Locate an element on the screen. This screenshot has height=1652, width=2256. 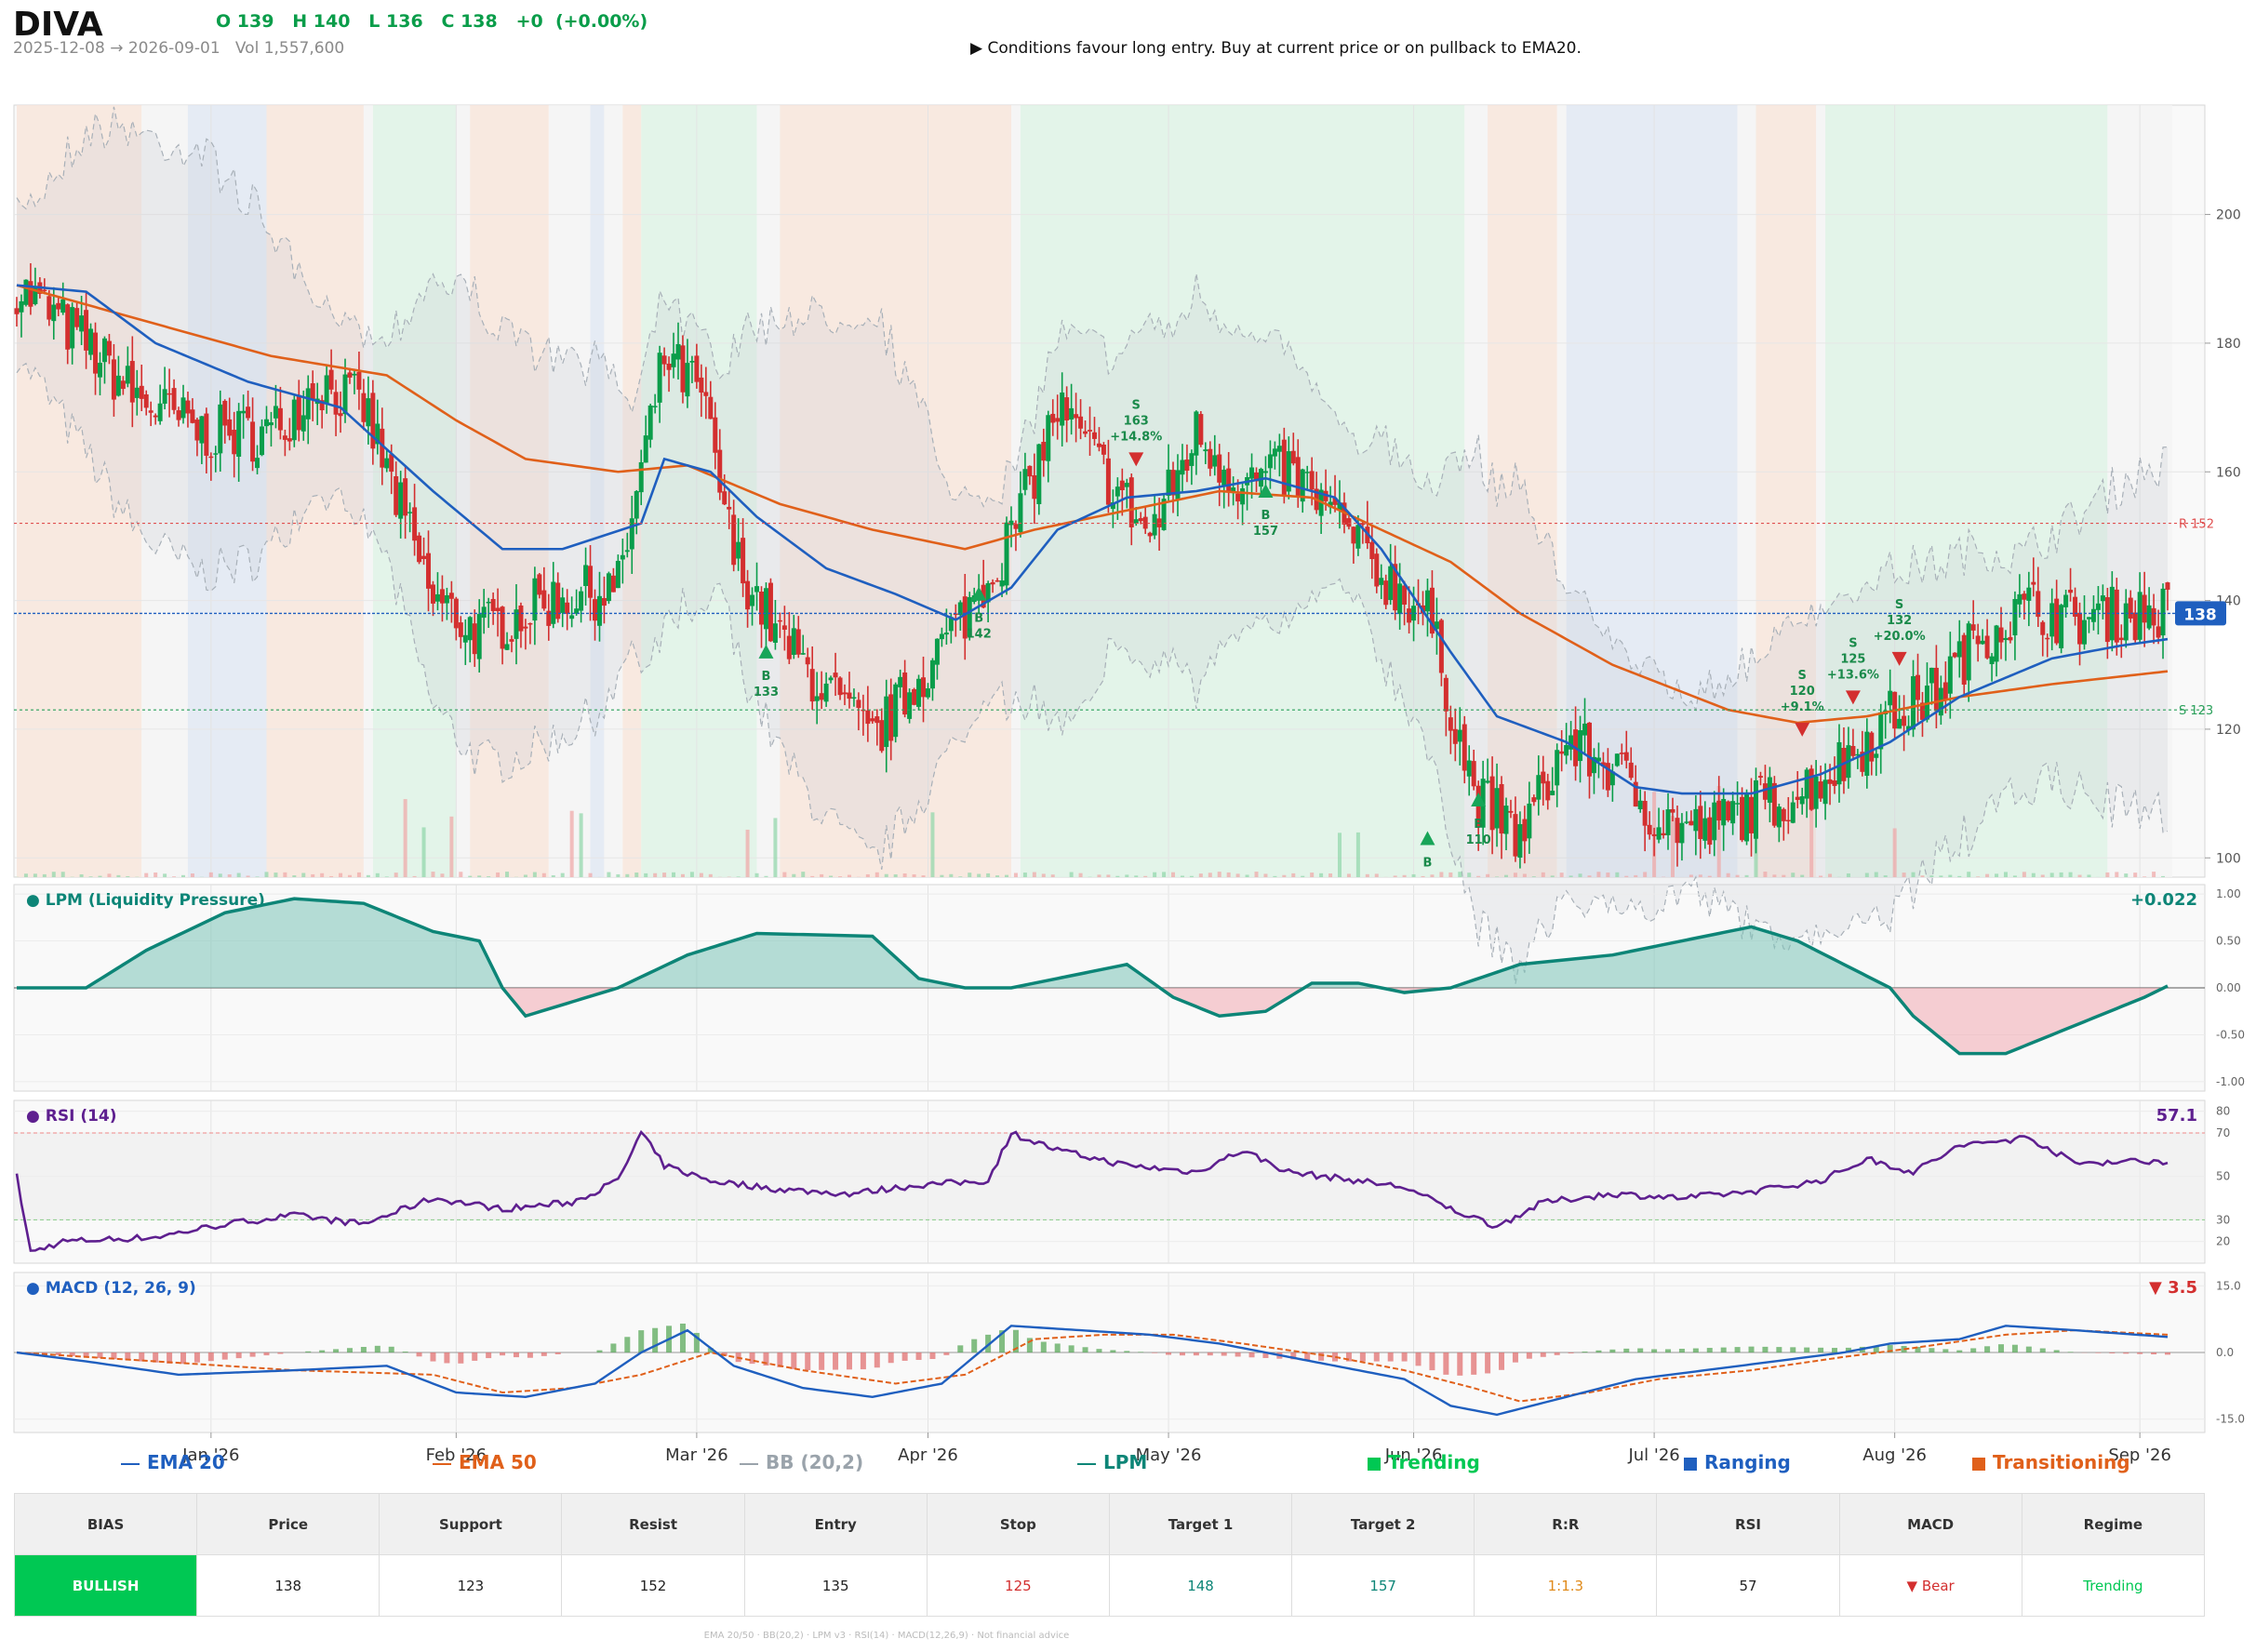
price-tick-label: 200 is located at coordinates (2228, 215).